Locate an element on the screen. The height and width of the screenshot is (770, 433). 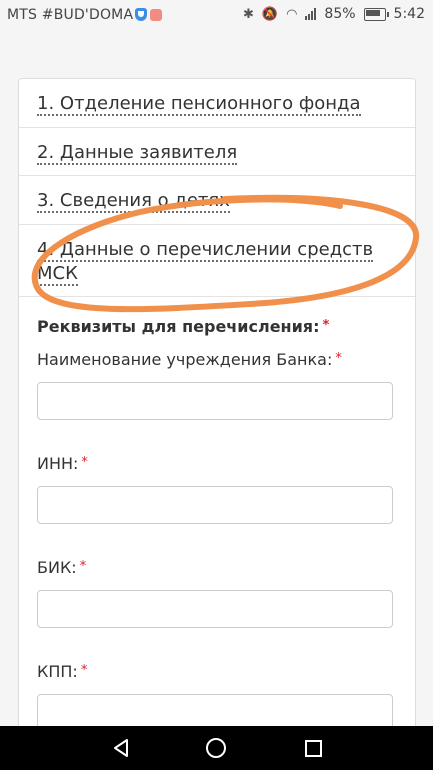
step-link: 3. Сведения о детях is located at coordinates (133, 201).